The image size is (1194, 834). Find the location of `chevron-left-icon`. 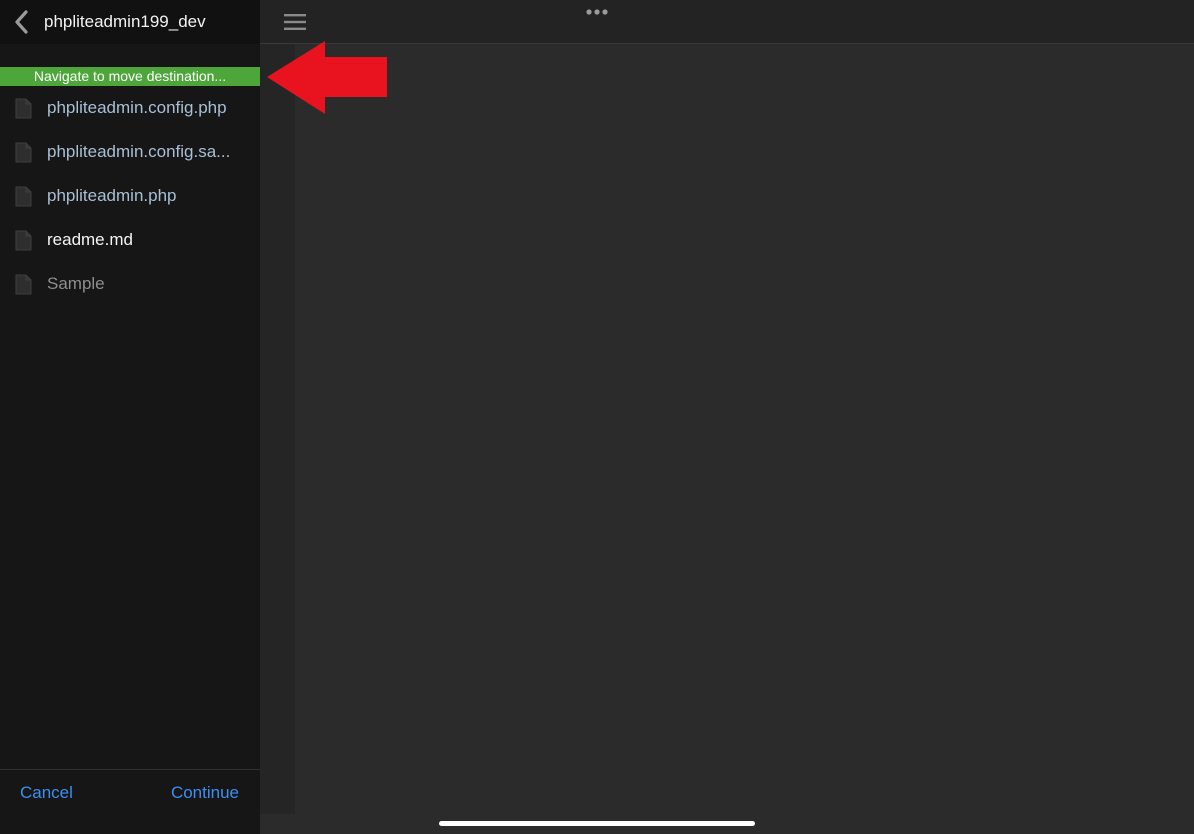

chevron-left-icon is located at coordinates (22, 22).